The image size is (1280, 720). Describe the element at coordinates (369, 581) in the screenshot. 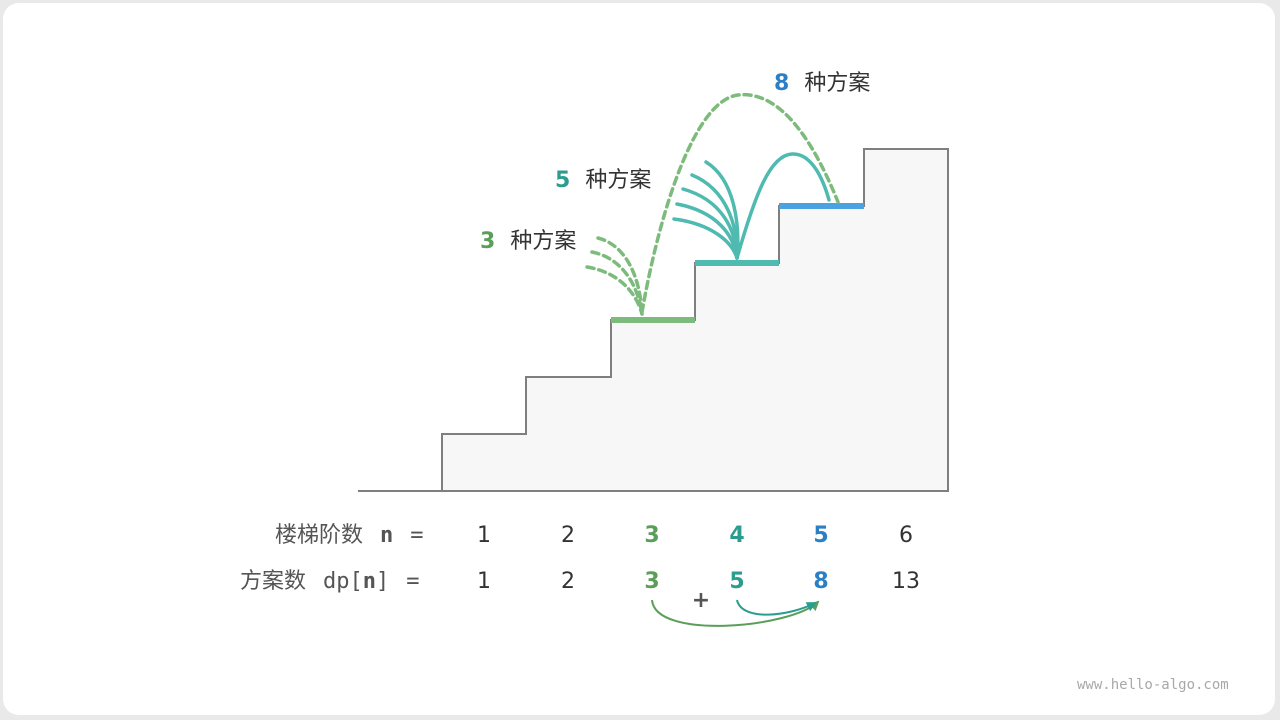

I see `row-ways-var: n` at that location.